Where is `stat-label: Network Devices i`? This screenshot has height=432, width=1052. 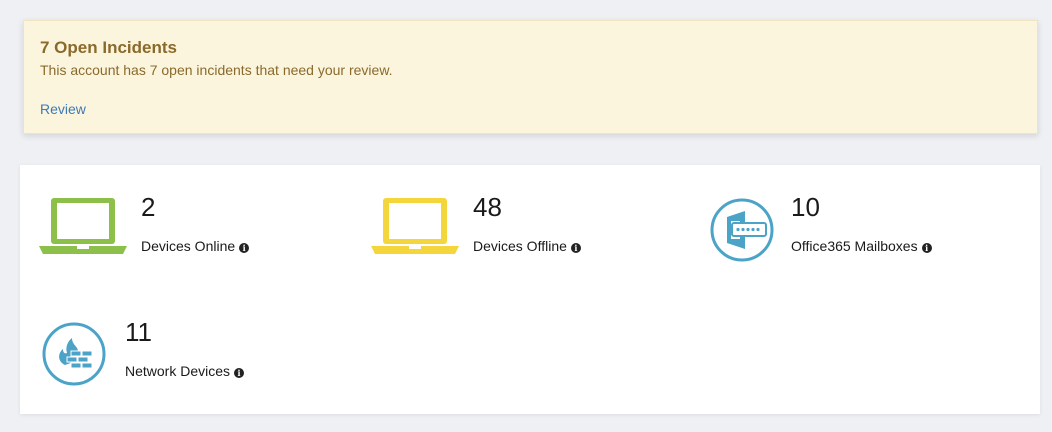 stat-label: Network Devices i is located at coordinates (185, 371).